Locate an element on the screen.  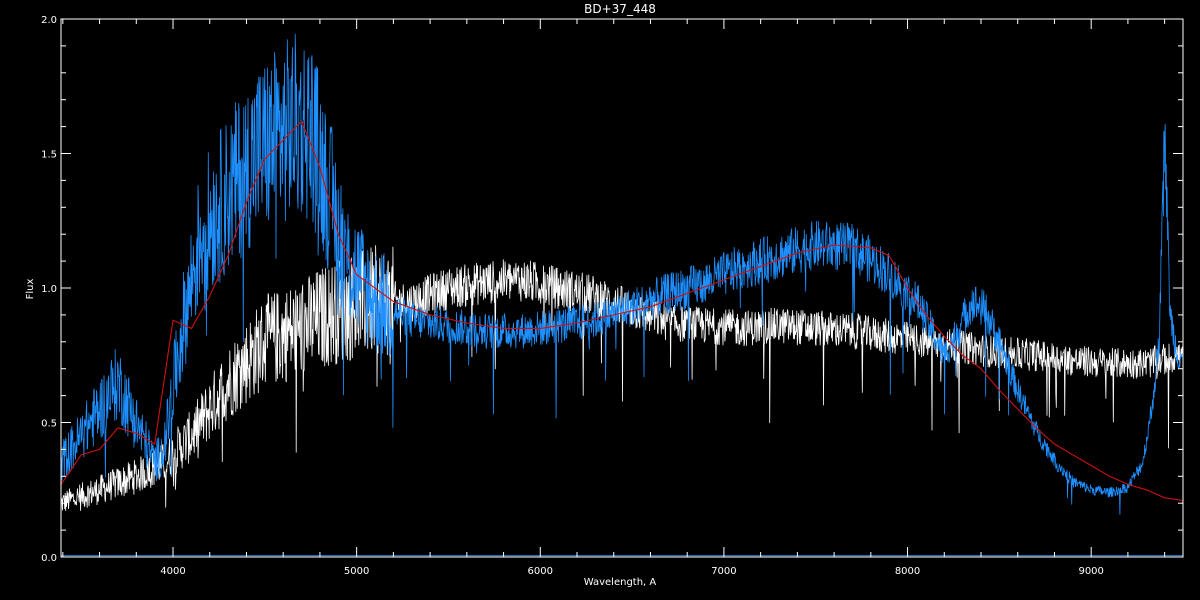
y-axis-label: Flux is located at coordinates (30, 289).